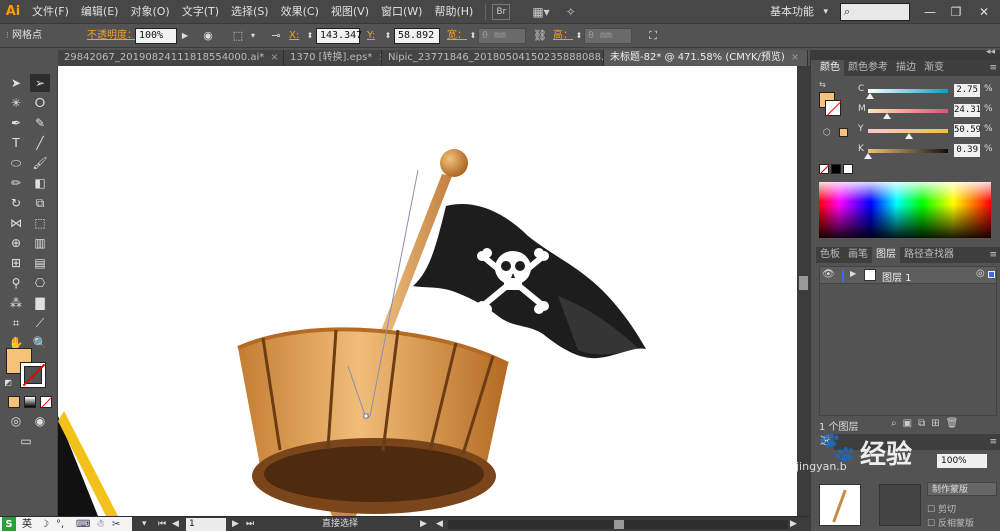 This screenshot has width=1000, height=531. What do you see at coordinates (540, 36) in the screenshot?
I see `constrain-proportions-icon: ⛓` at bounding box center [540, 36].